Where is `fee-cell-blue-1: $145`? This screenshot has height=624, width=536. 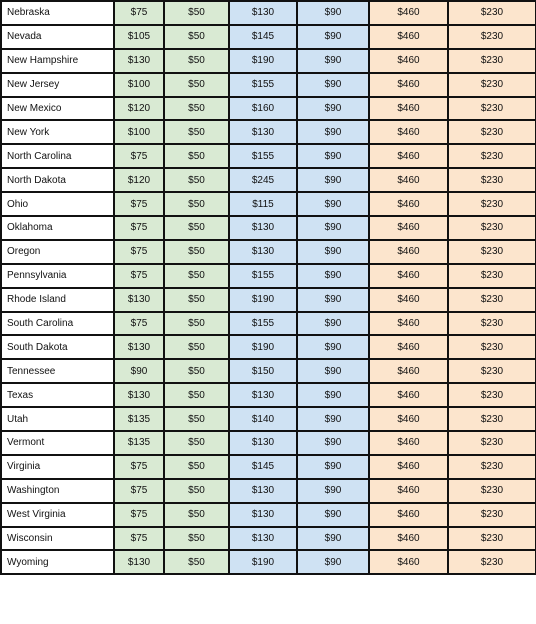
fee-cell-blue-1: $145 is located at coordinates (263, 466).